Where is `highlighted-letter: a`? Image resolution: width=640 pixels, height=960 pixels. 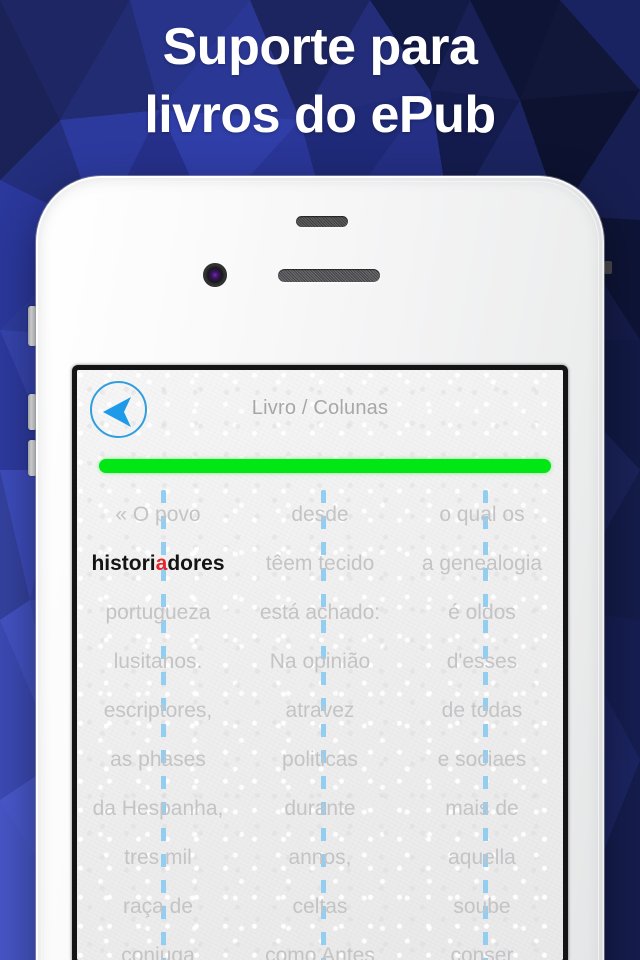 highlighted-letter: a is located at coordinates (161, 563).